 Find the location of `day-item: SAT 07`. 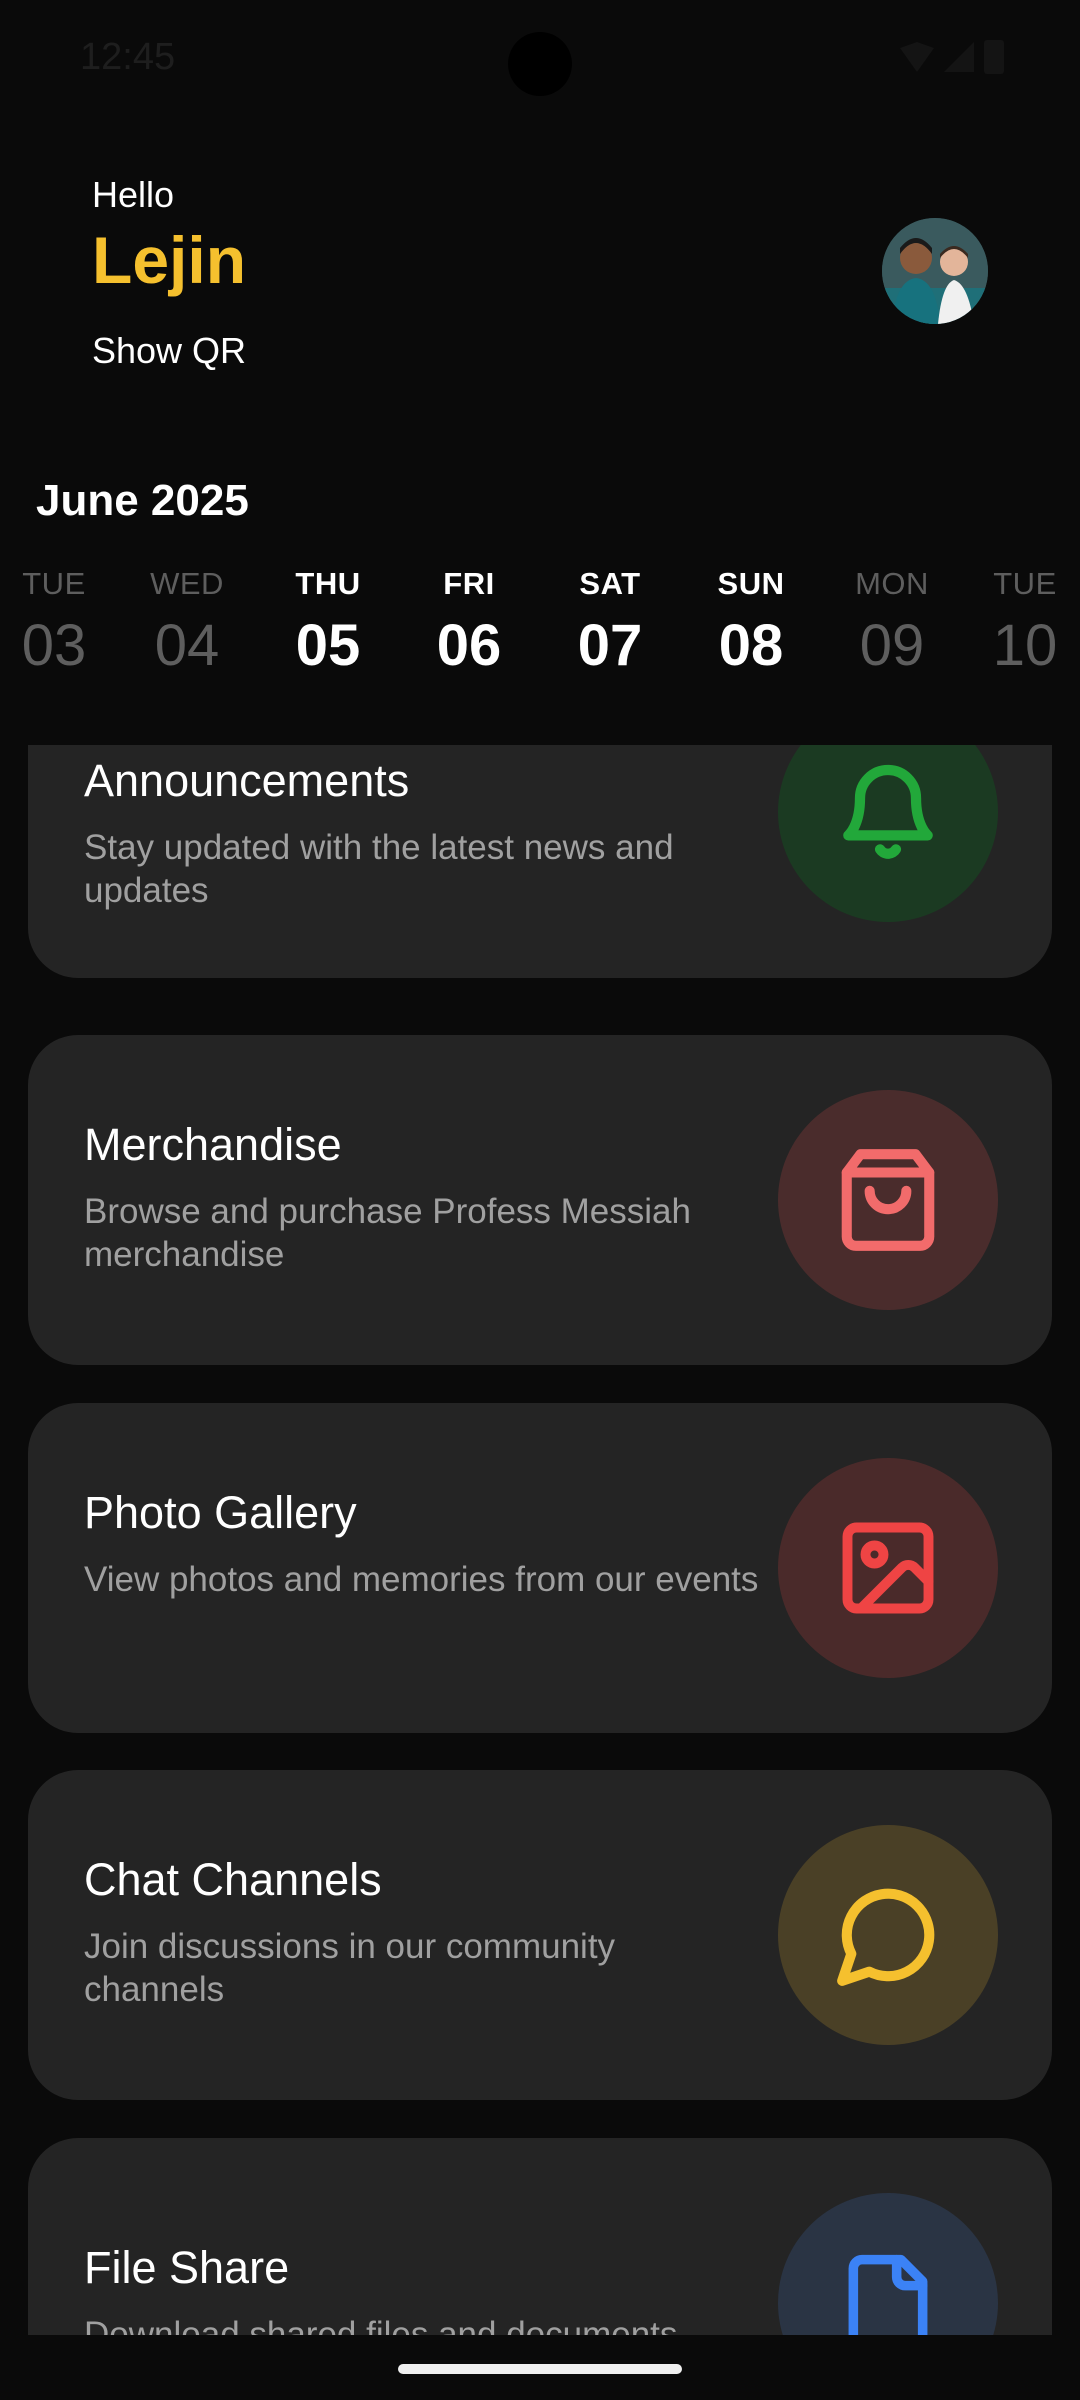

day-item: SAT 07 is located at coordinates (610, 622).